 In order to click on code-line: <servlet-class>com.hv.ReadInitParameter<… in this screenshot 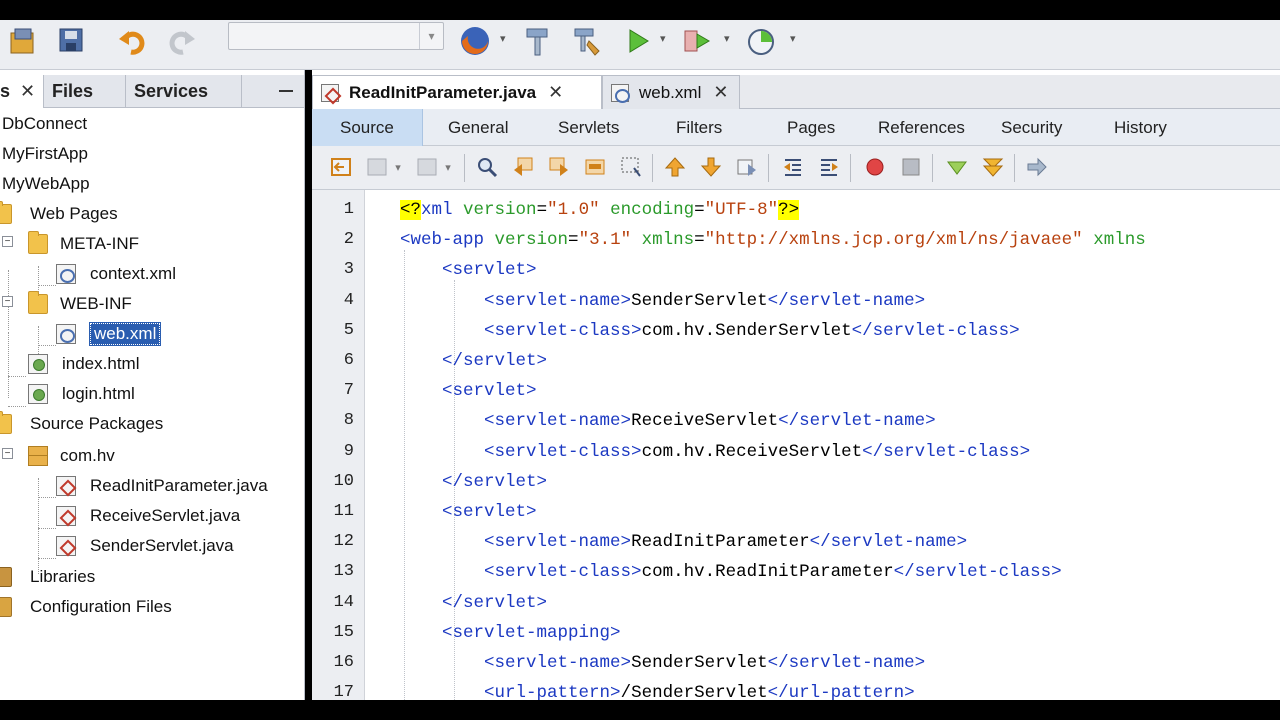, I will do `click(731, 572)`.